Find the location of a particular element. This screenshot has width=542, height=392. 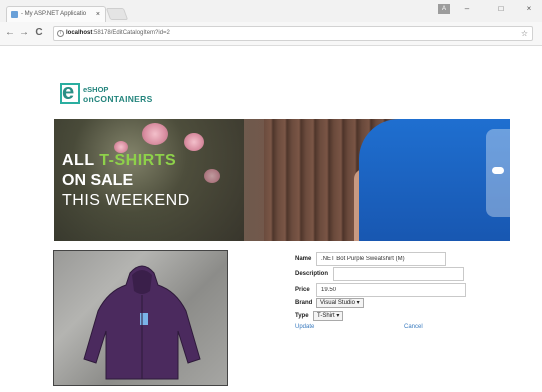

banner-headline-highlight: T-SHIRTS is located at coordinates (138, 160).